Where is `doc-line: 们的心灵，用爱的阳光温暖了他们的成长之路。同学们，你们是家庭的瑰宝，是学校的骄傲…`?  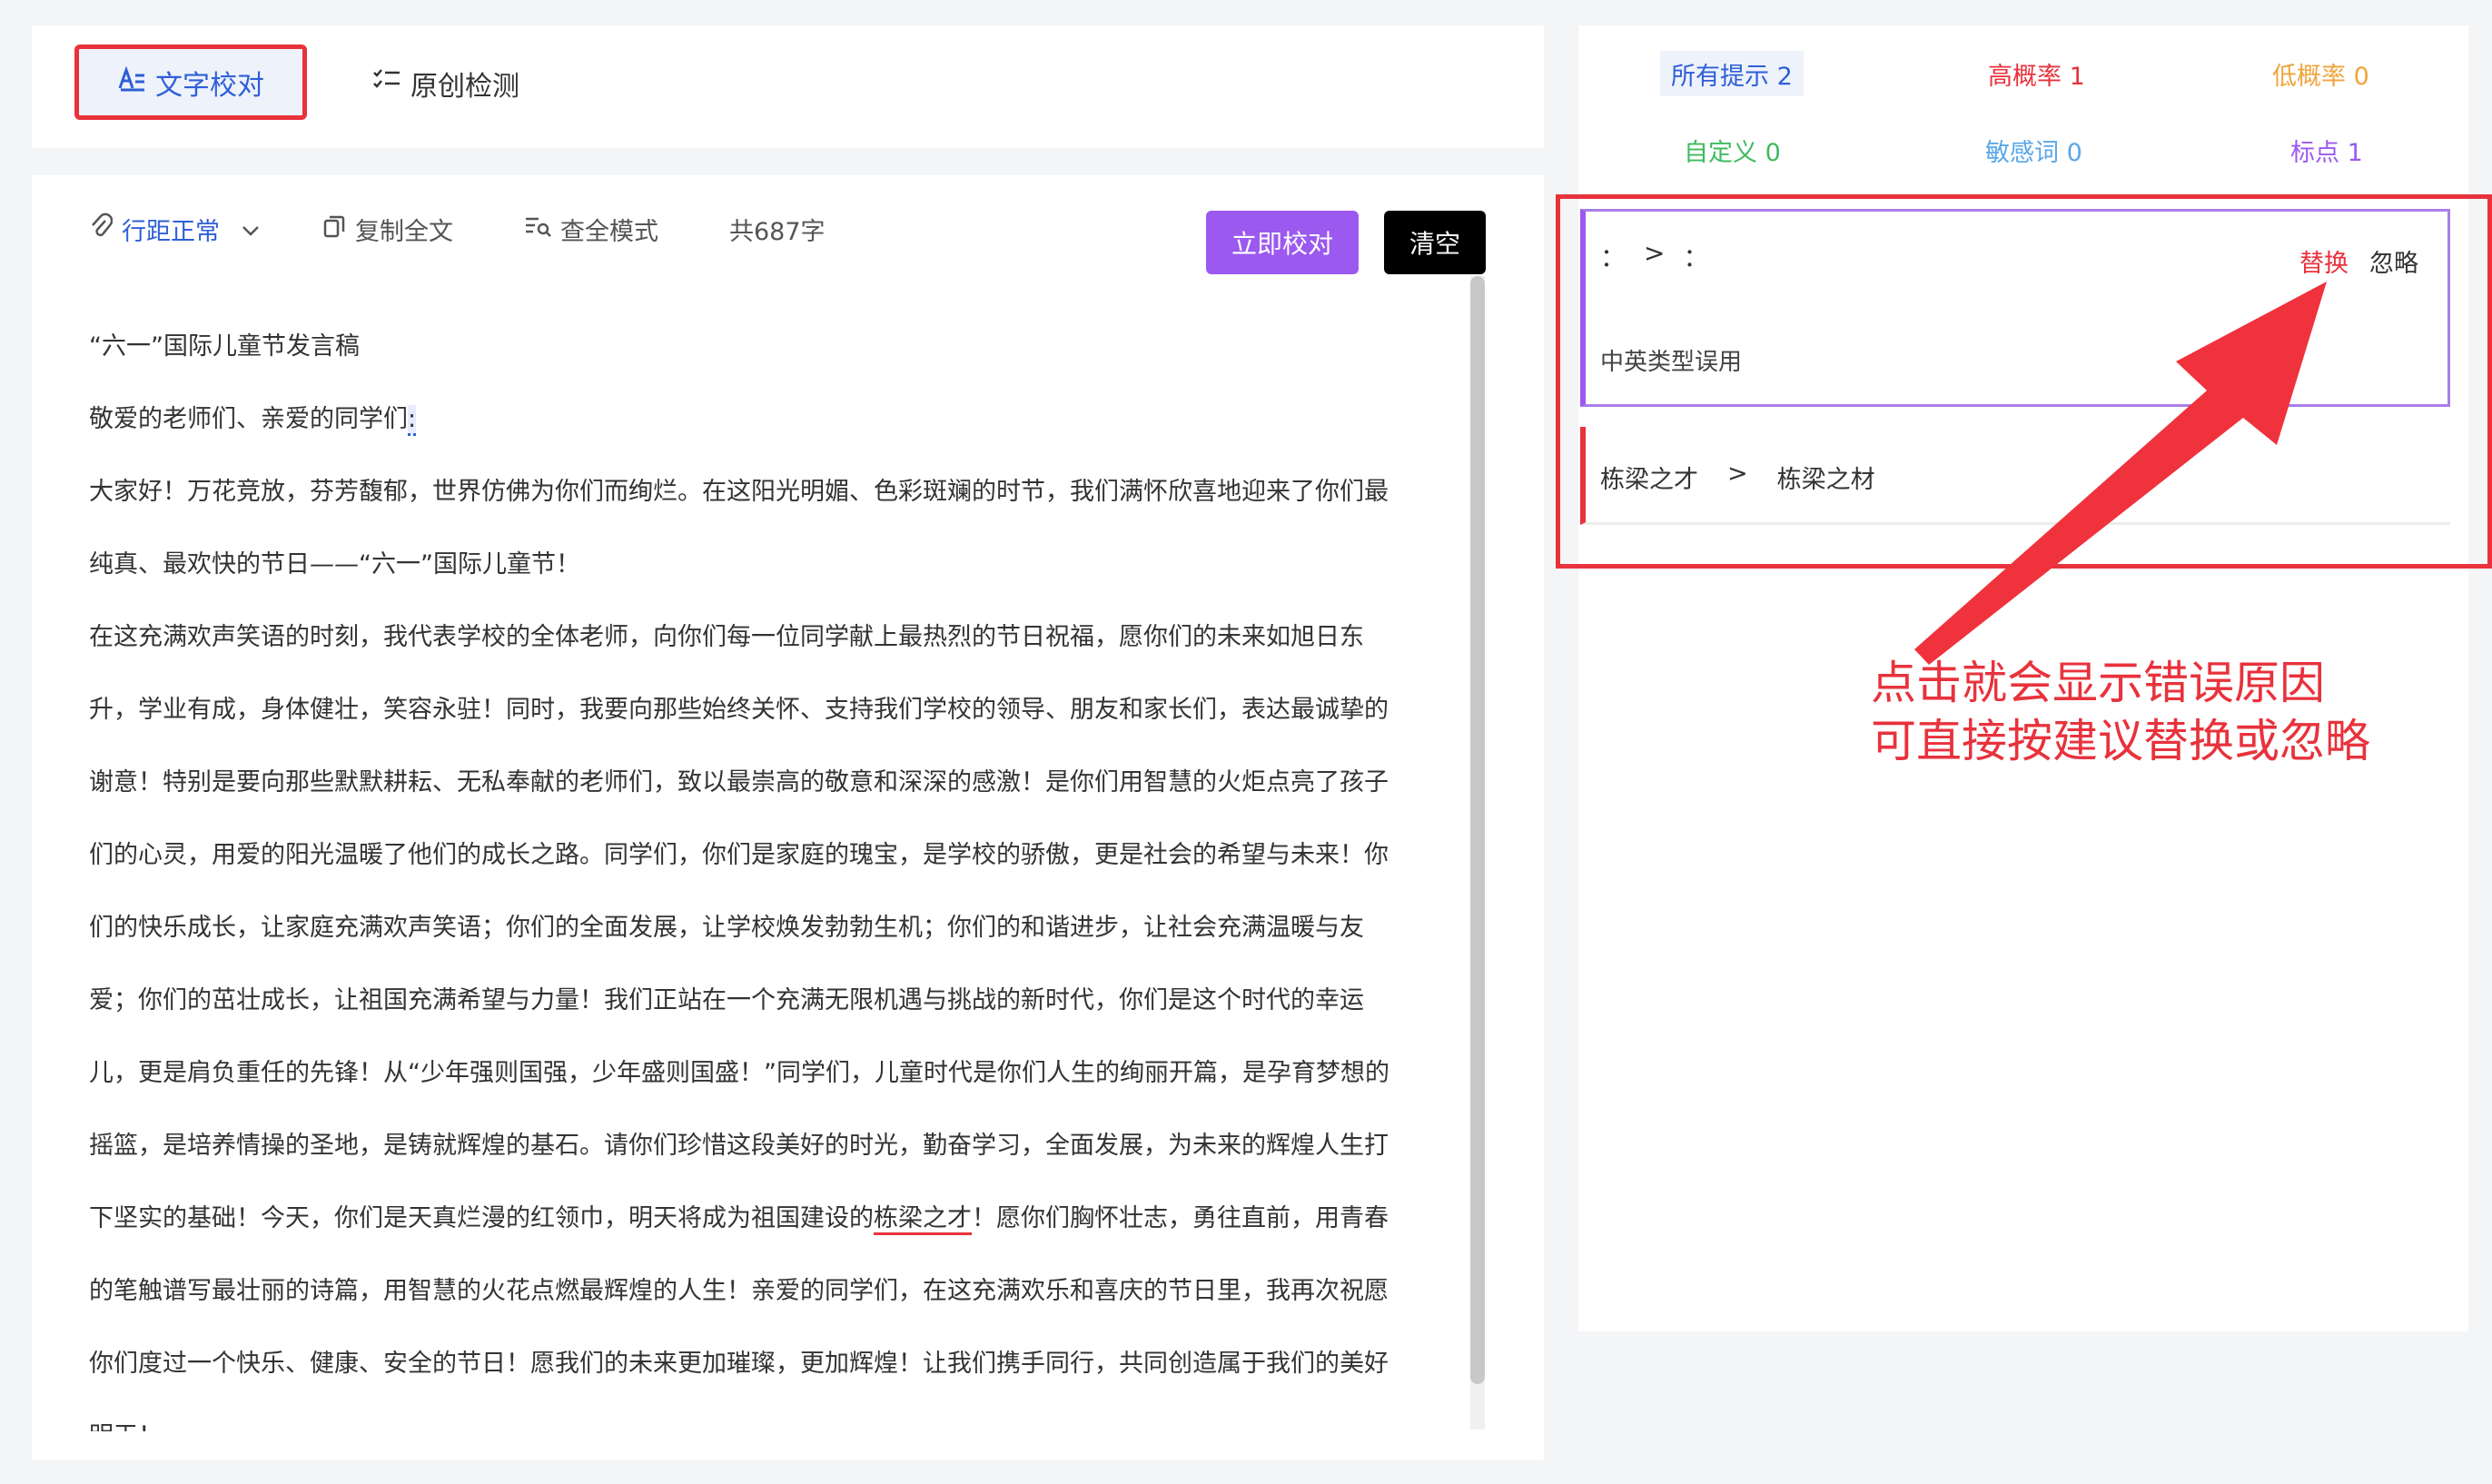 doc-line: 们的心灵，用爱的阳光温暖了他们的成长之路。同学们，你们是家庭的瑰宝，是学校的骄傲… is located at coordinates (739, 855).